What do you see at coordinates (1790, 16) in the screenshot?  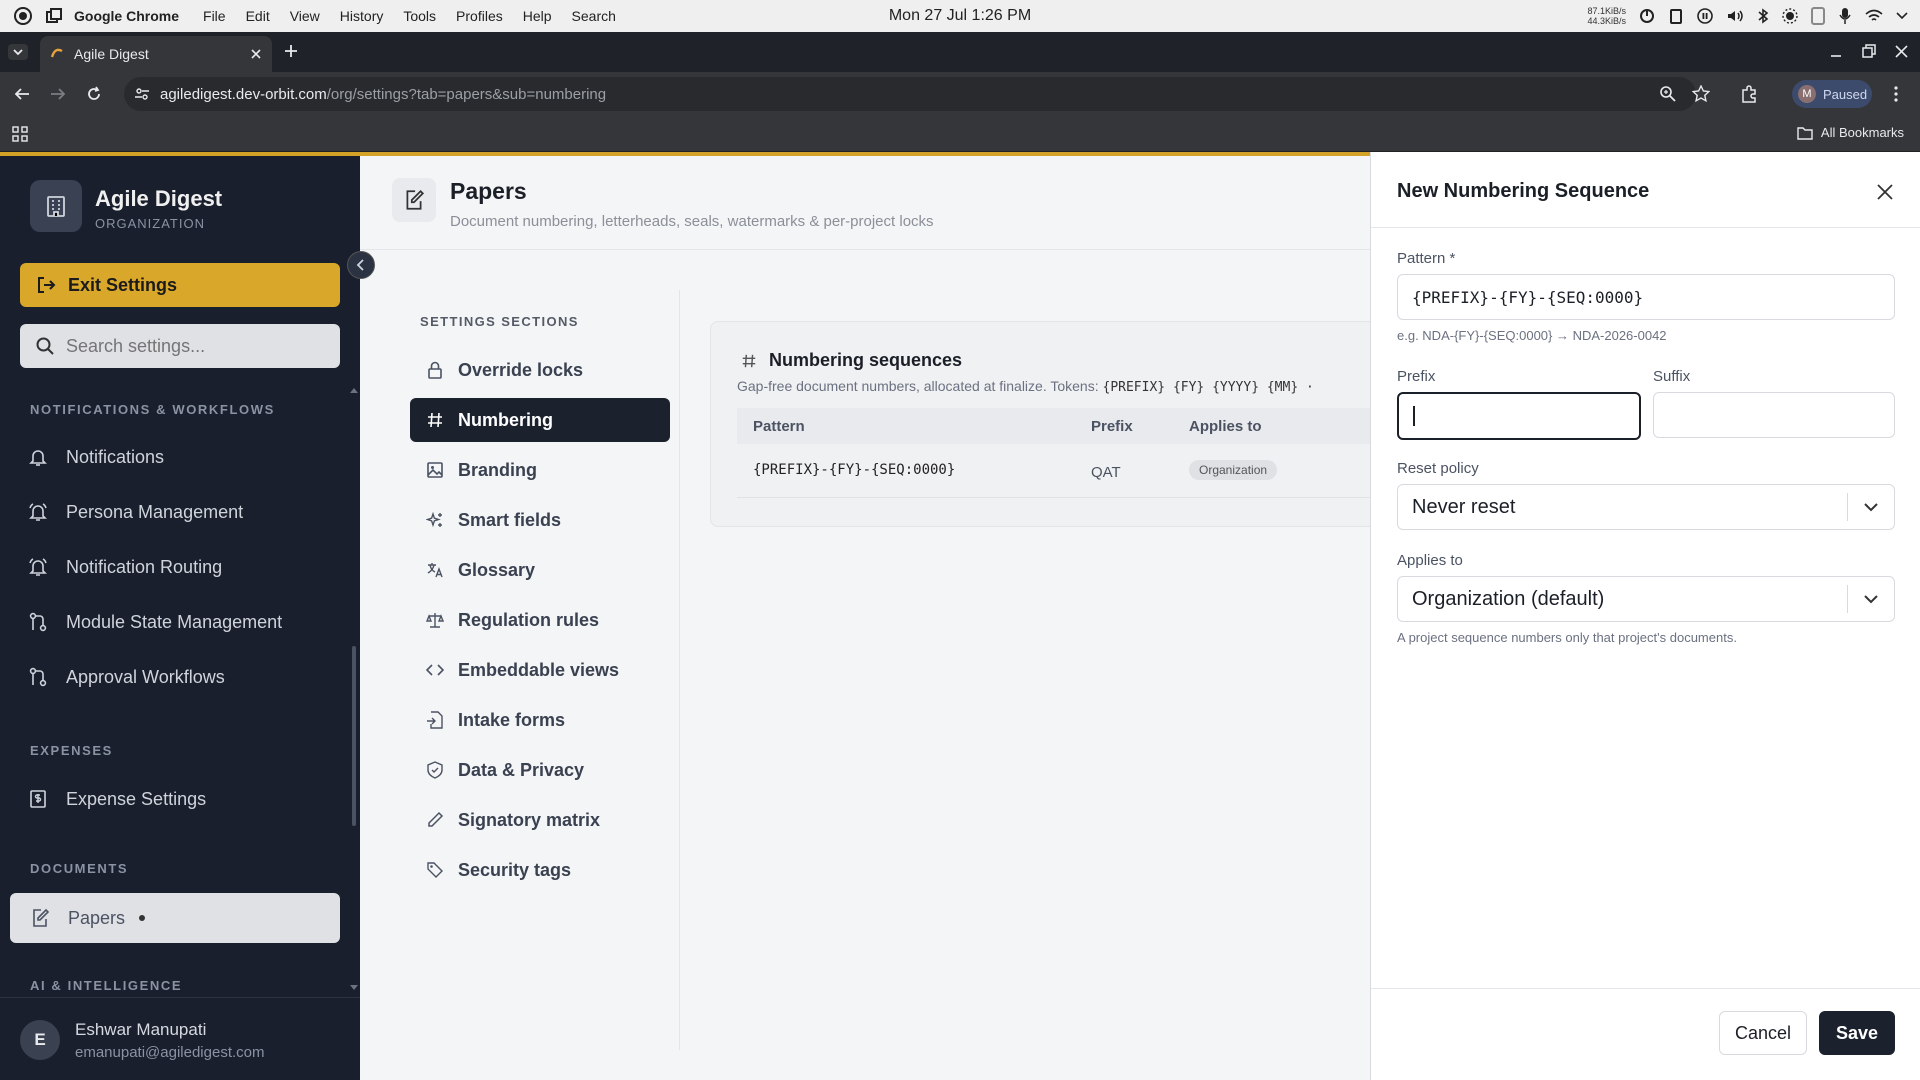 I see `brightness-icon` at bounding box center [1790, 16].